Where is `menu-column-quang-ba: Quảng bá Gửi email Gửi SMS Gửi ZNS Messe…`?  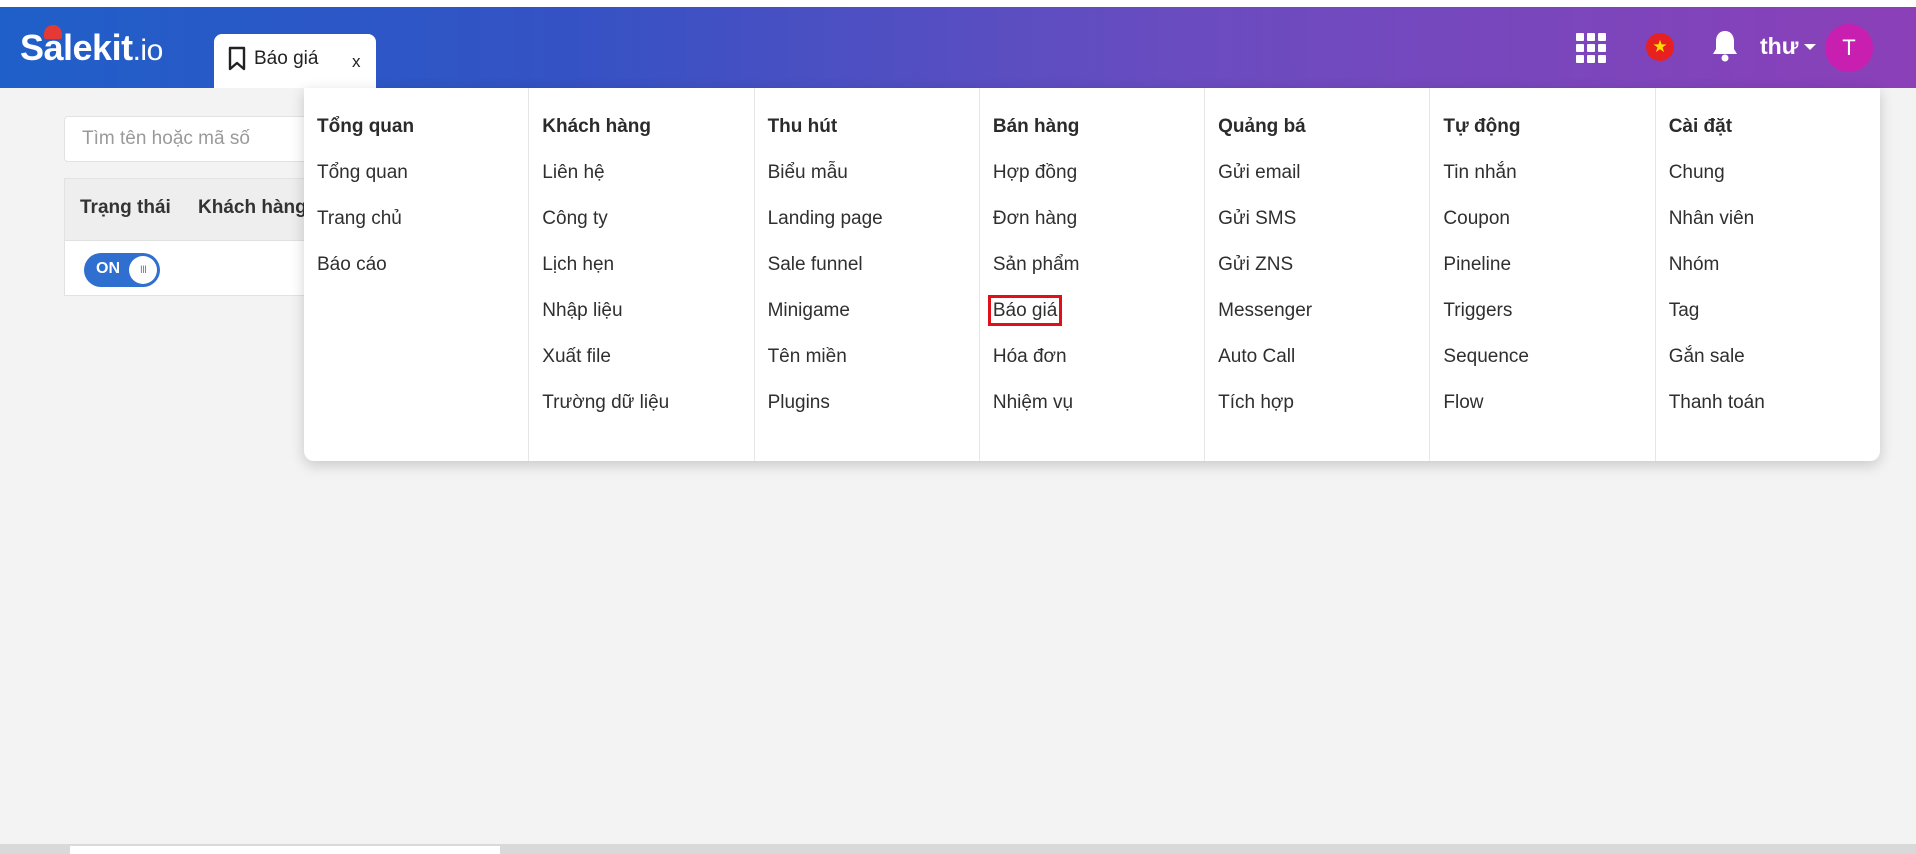 menu-column-quang-ba: Quảng bá Gửi email Gửi SMS Gửi ZNS Messe… is located at coordinates (1316, 274).